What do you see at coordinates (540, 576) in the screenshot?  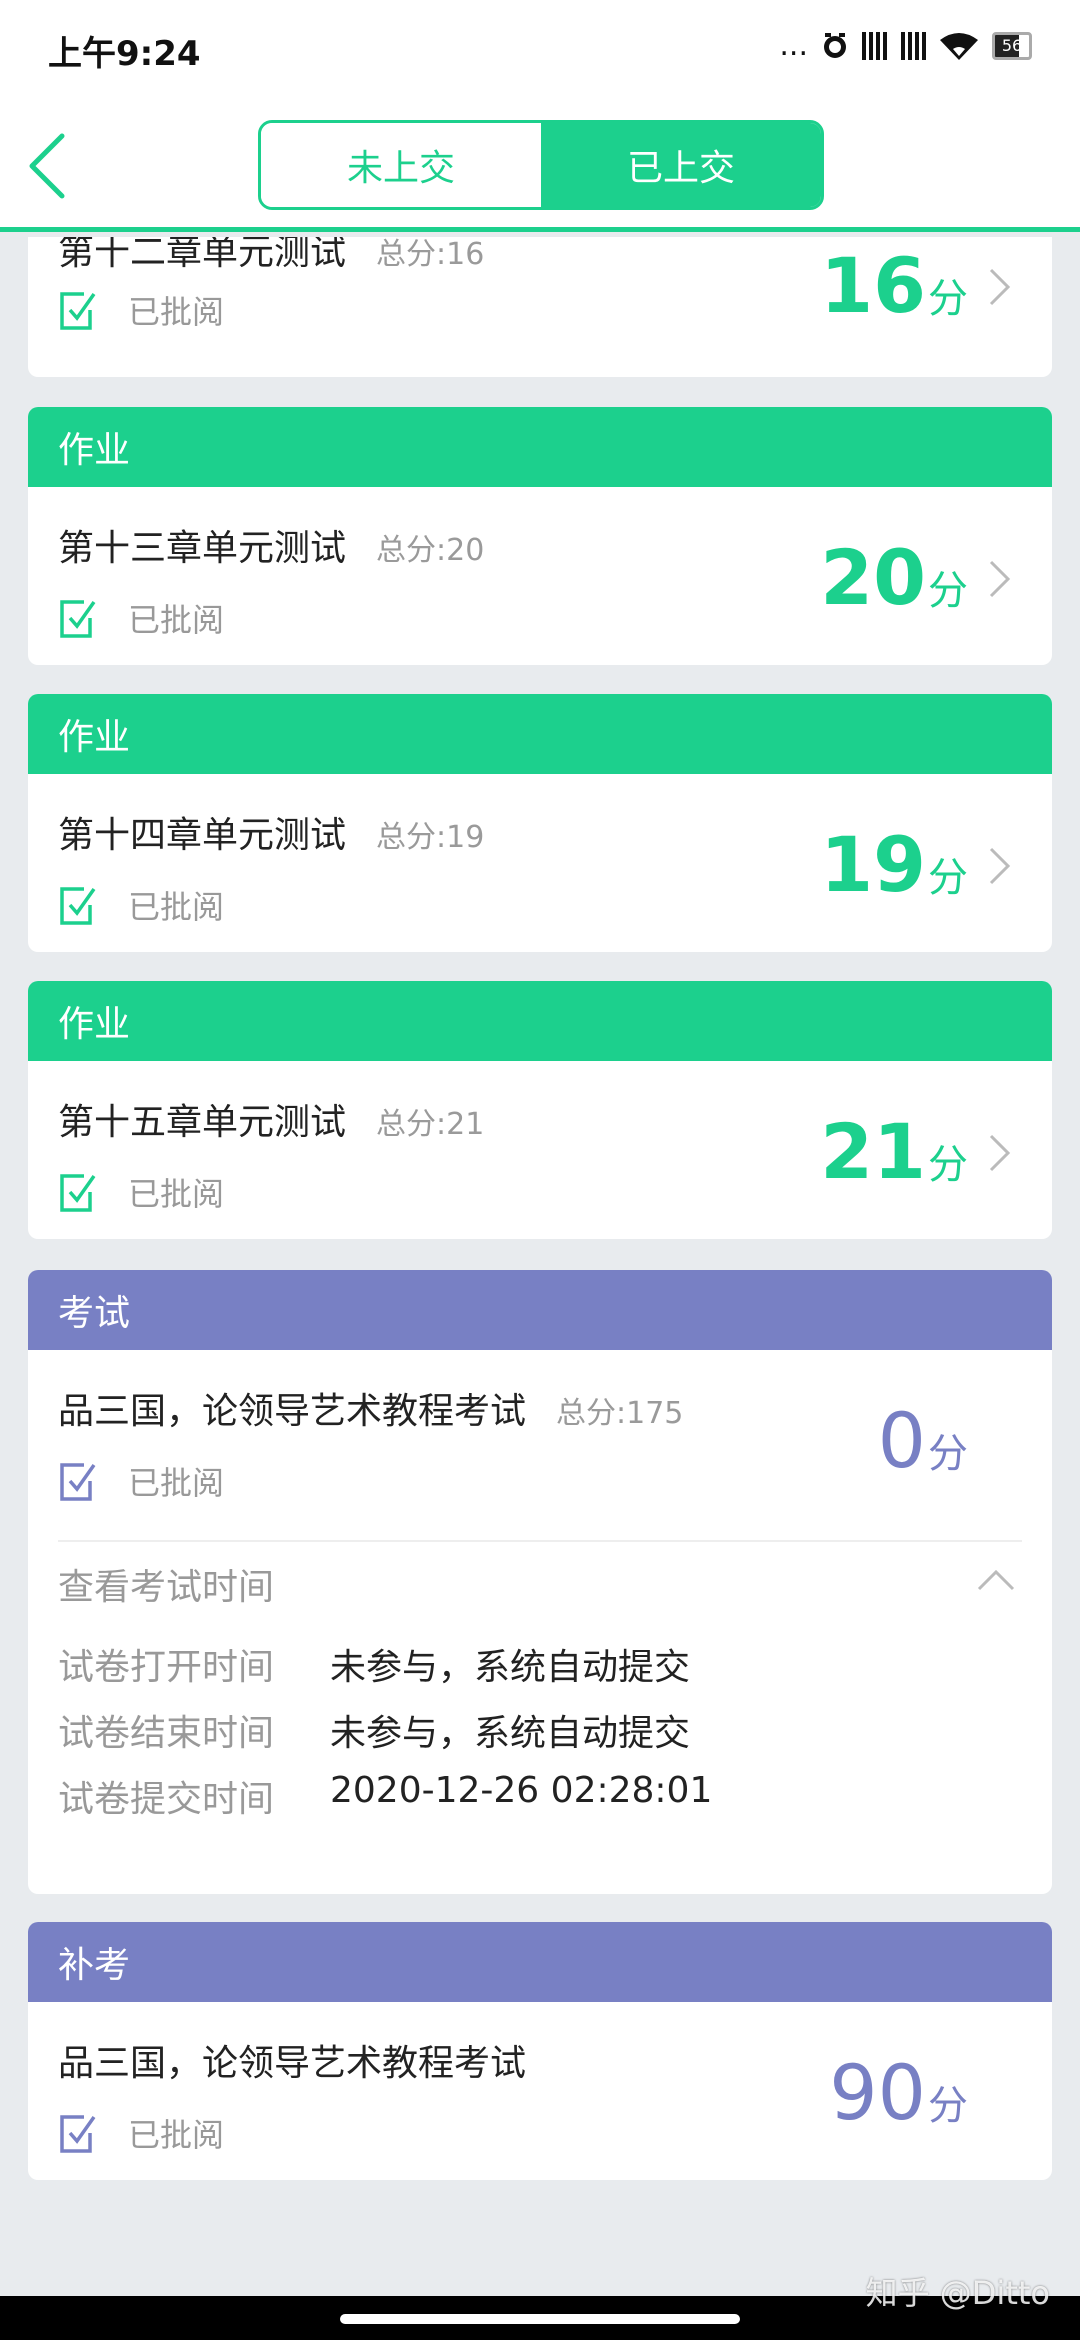 I see `assignment-body: 第十三章单元测试 总分:20 已批阅 20 分` at bounding box center [540, 576].